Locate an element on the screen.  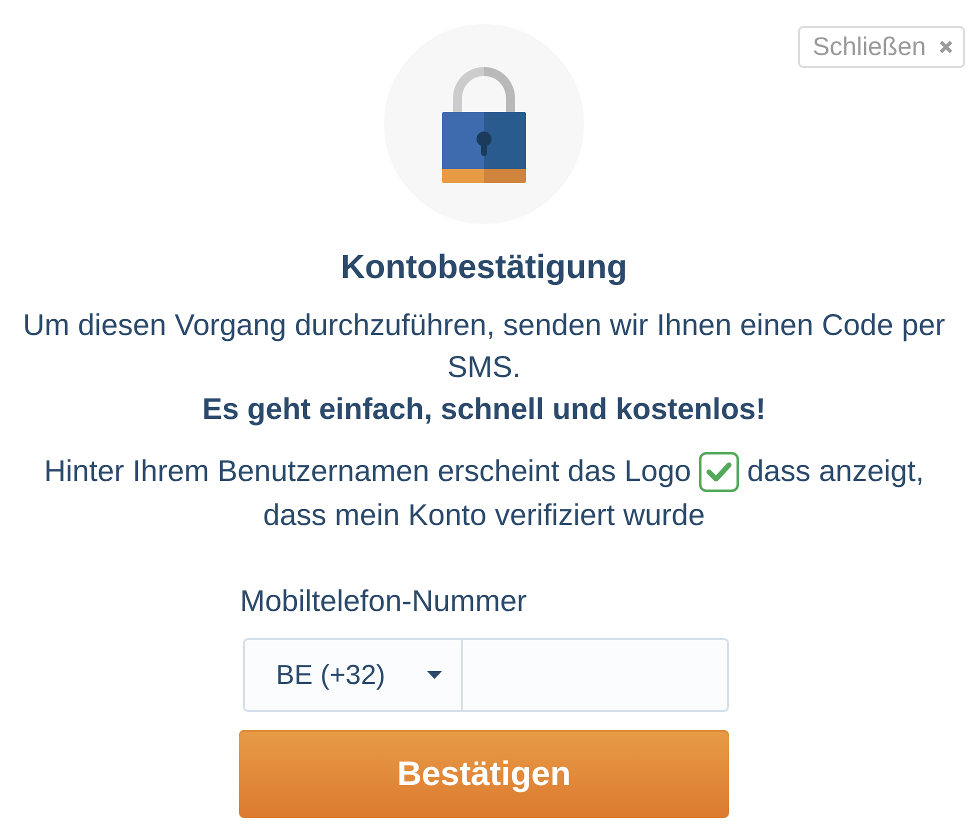
confirm-button: Bestätigen is located at coordinates (484, 774).